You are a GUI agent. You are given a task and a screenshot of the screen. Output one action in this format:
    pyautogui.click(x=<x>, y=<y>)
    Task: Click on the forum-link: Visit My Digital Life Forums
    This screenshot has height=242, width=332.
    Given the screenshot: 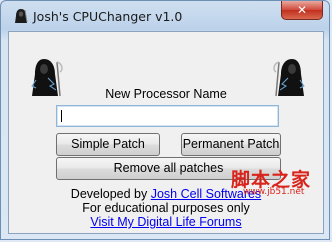 What is the action you would take?
    pyautogui.click(x=165, y=222)
    